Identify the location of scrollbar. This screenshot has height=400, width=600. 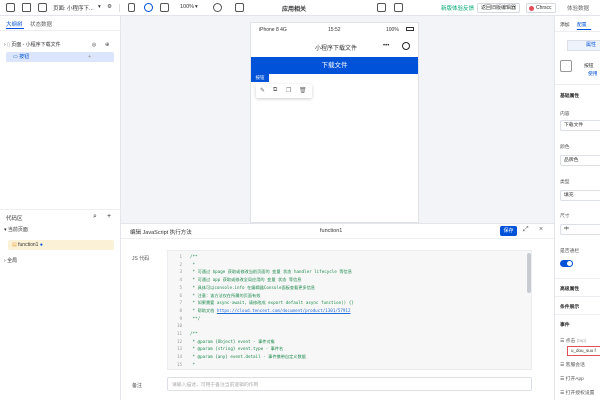
(529, 273).